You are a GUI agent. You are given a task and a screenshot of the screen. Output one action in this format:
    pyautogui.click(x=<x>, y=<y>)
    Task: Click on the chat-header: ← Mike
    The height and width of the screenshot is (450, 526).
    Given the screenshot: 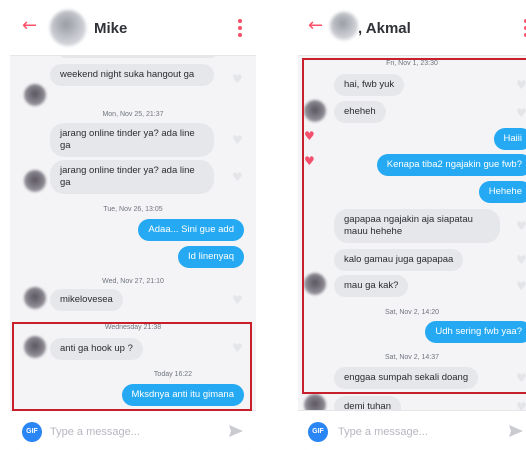 What is the action you would take?
    pyautogui.click(x=133, y=28)
    